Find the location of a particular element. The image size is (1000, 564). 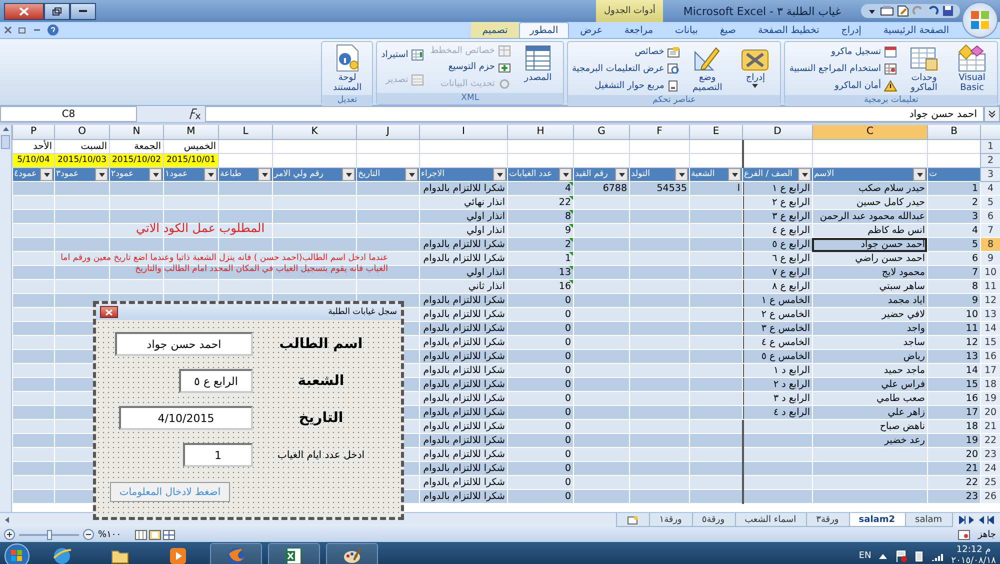

row-header: 17 is located at coordinates (990, 371).